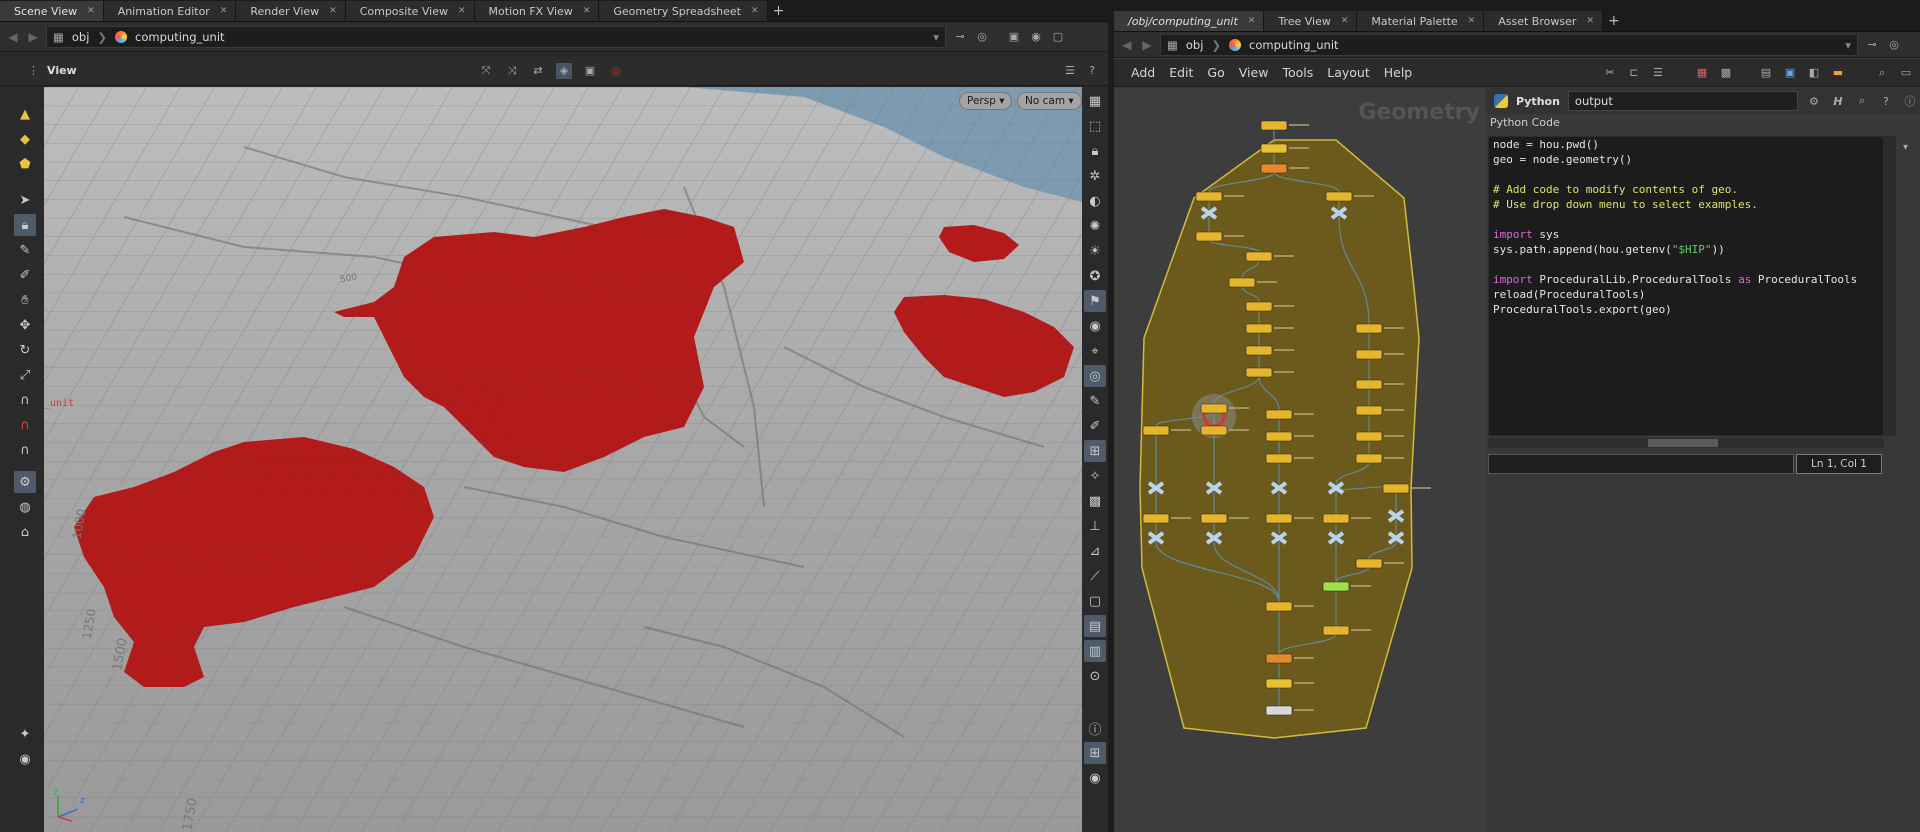 The image size is (1920, 832). Describe the element at coordinates (1890, 286) in the screenshot. I see `code-vscrollbar` at that location.